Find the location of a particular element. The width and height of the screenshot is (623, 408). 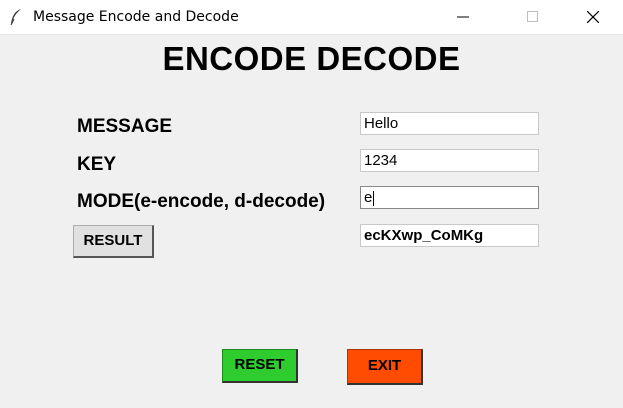

close-button is located at coordinates (593, 17).